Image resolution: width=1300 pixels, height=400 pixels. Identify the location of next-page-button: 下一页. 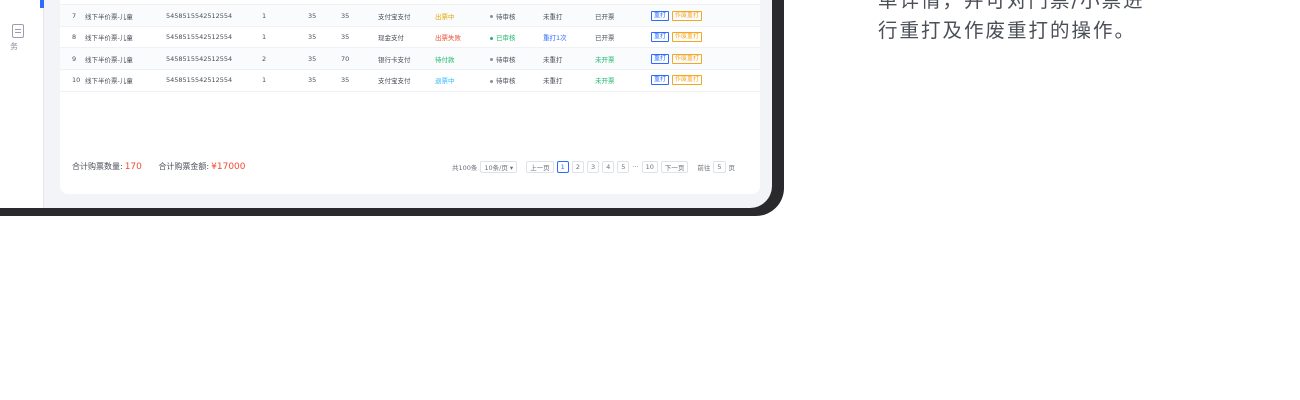
(674, 167).